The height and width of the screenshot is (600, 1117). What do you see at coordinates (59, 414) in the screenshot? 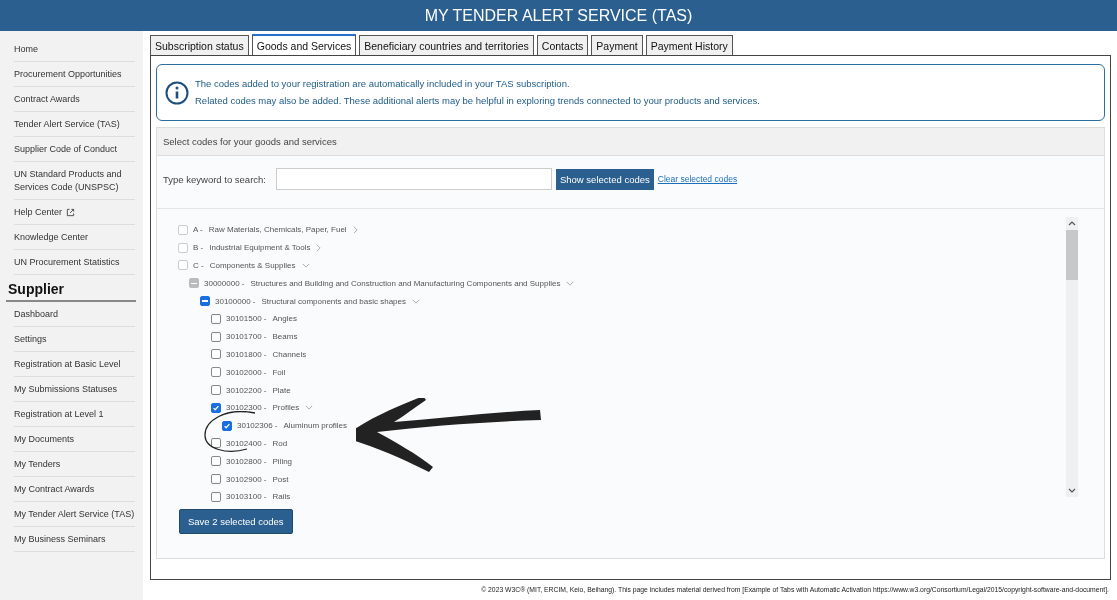
I see `sidebar-link: Registration at Level 1` at bounding box center [59, 414].